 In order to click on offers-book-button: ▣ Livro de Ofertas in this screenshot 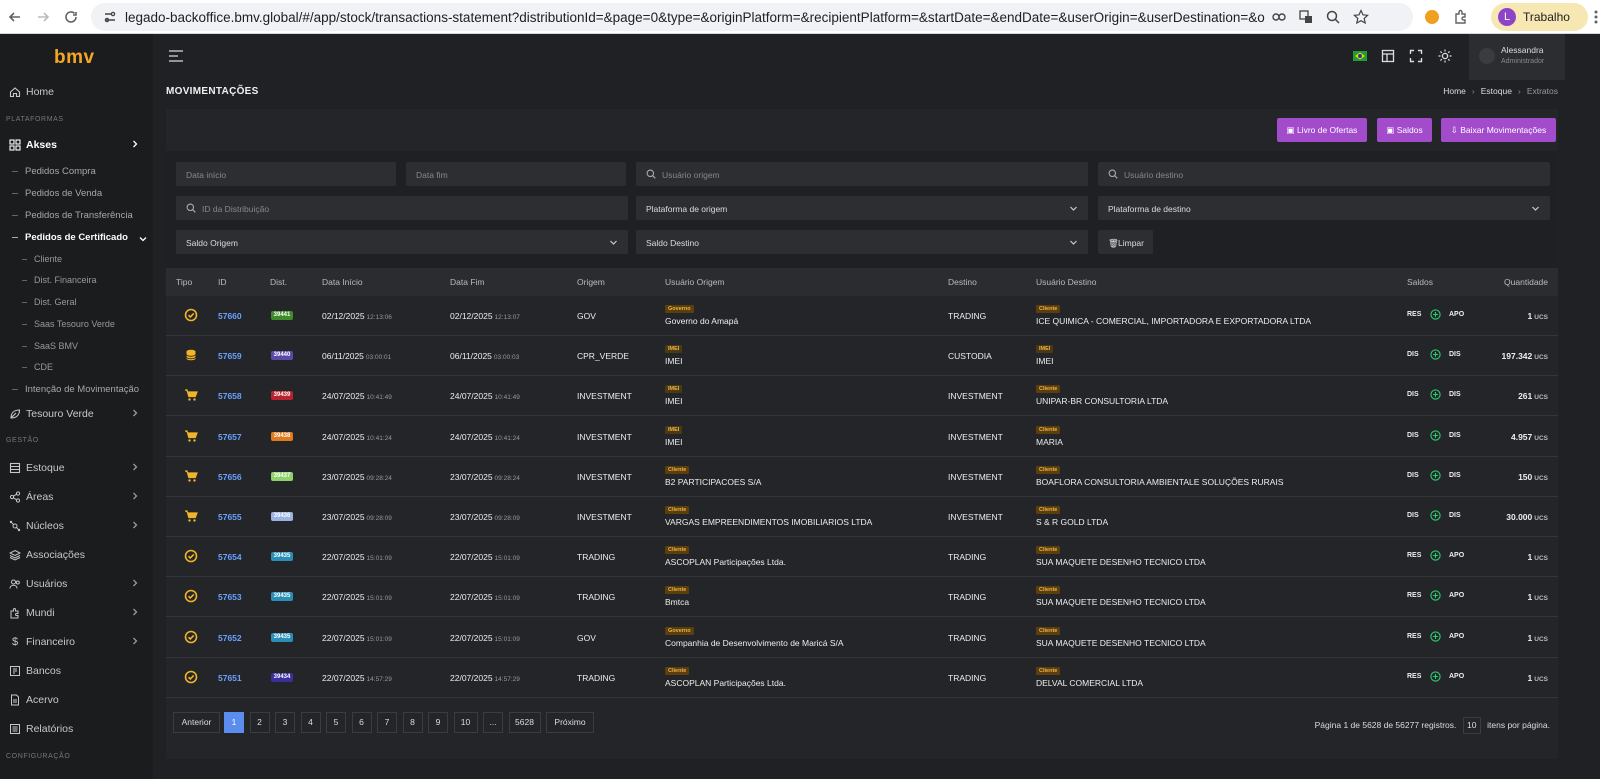, I will do `click(1322, 130)`.